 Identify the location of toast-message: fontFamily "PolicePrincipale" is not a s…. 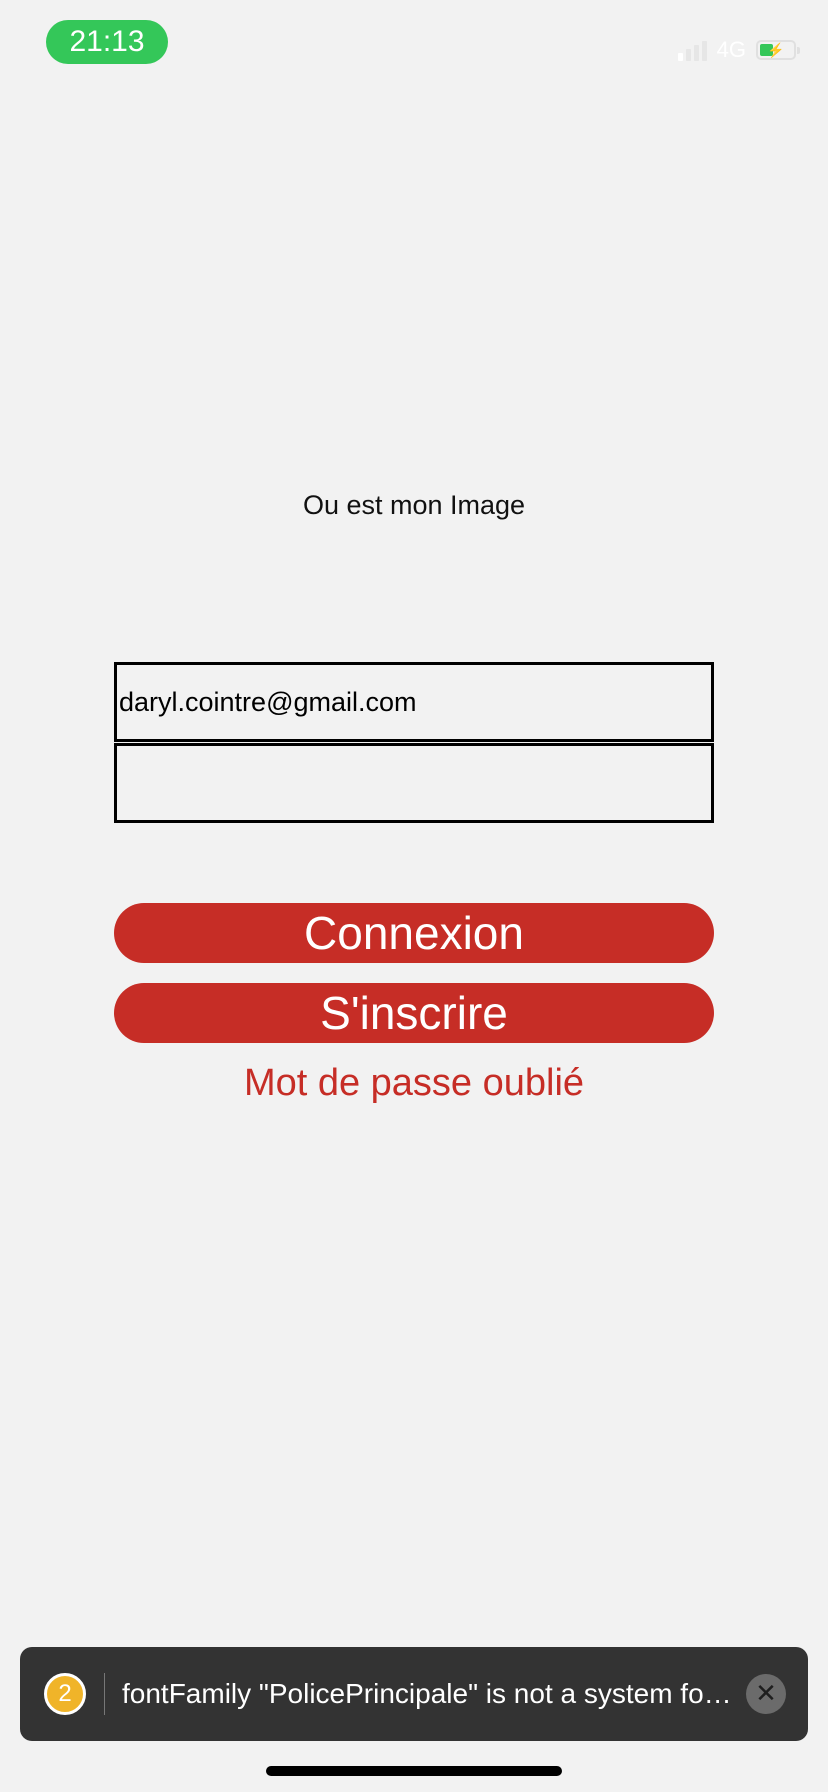
(427, 1694).